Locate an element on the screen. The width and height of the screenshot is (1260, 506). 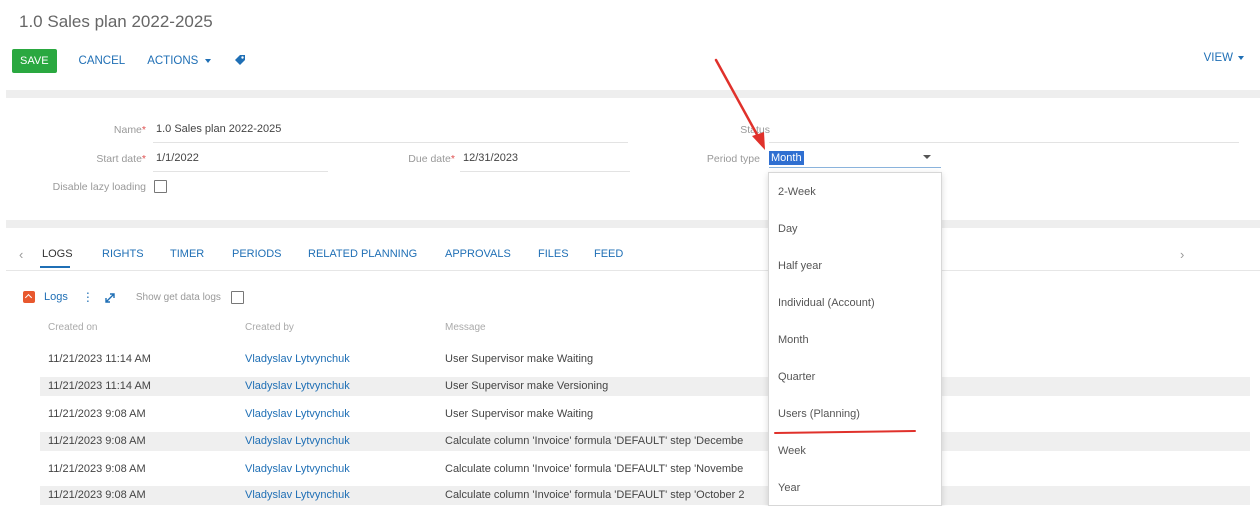
more-menu-icon: ⋮ is located at coordinates (88, 297).